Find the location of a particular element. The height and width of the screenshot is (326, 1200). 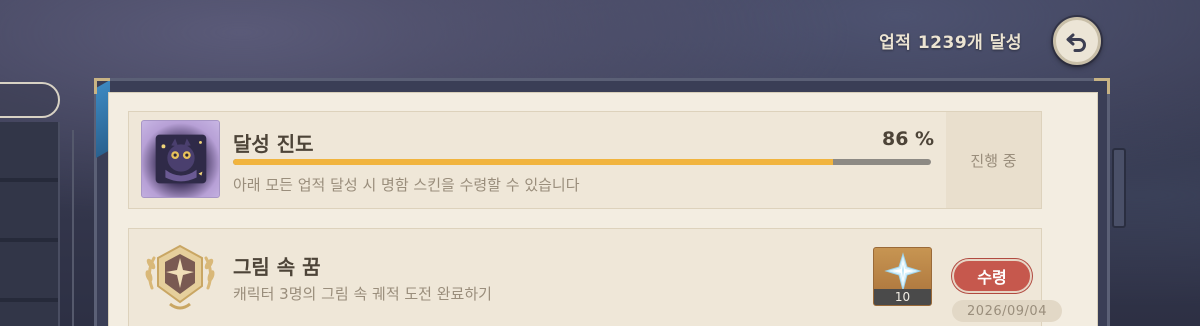

status-badge: 진행 중 is located at coordinates (993, 160).